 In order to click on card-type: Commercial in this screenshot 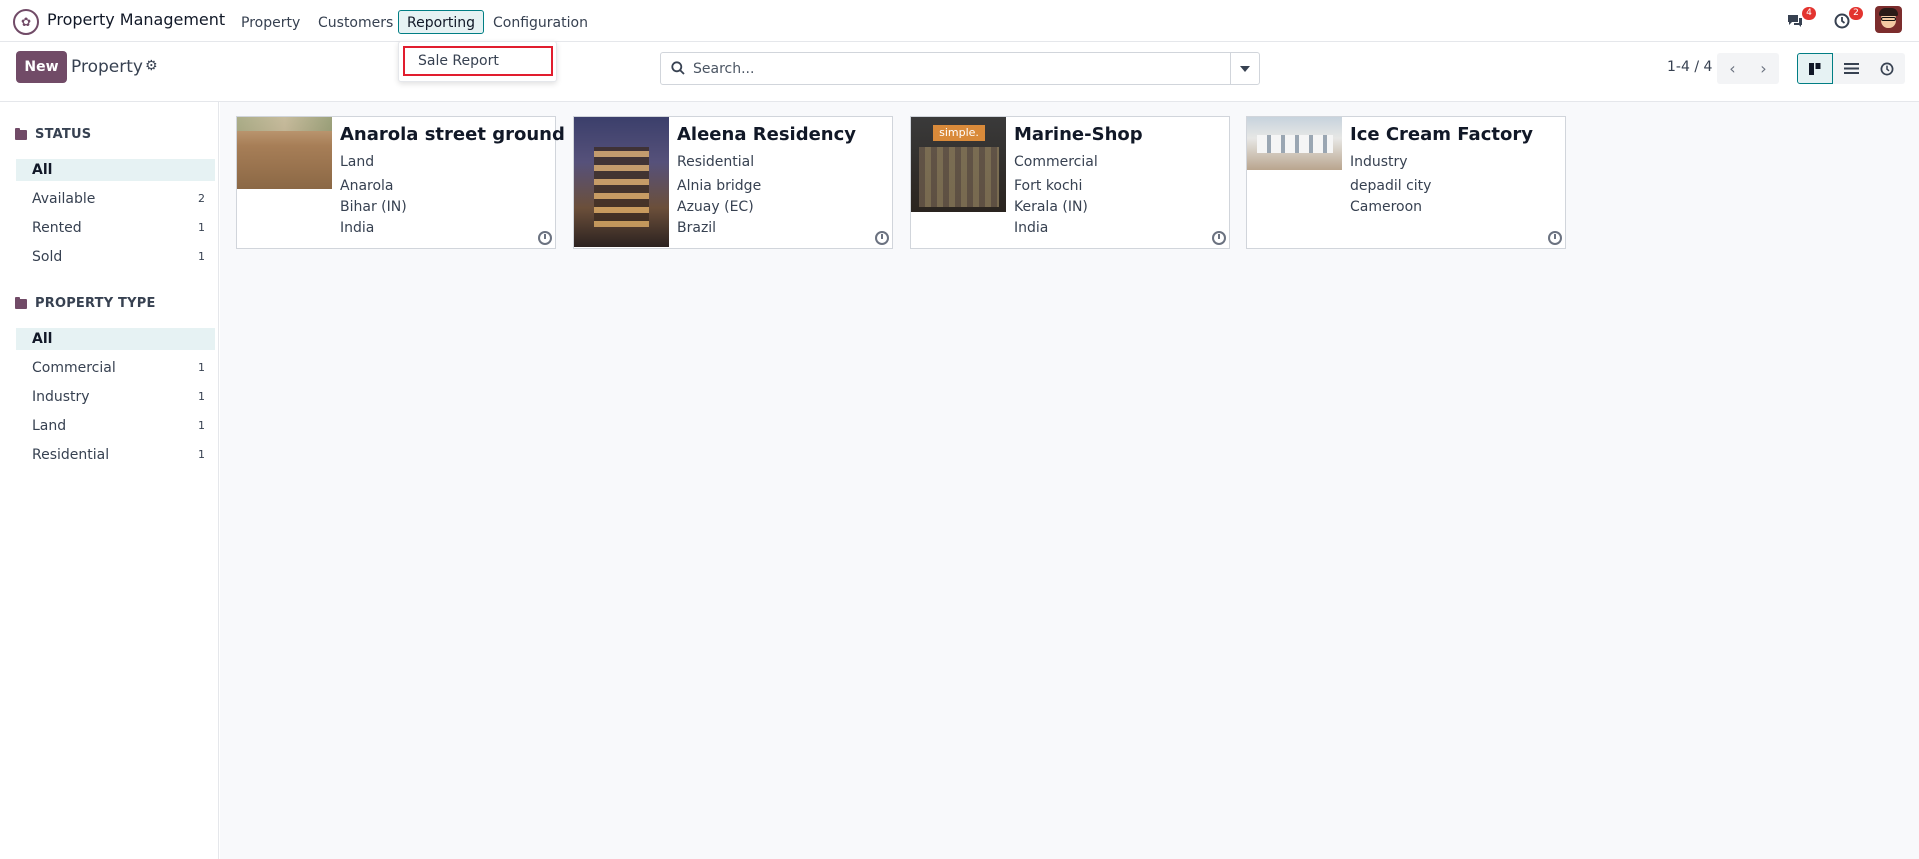, I will do `click(1056, 162)`.